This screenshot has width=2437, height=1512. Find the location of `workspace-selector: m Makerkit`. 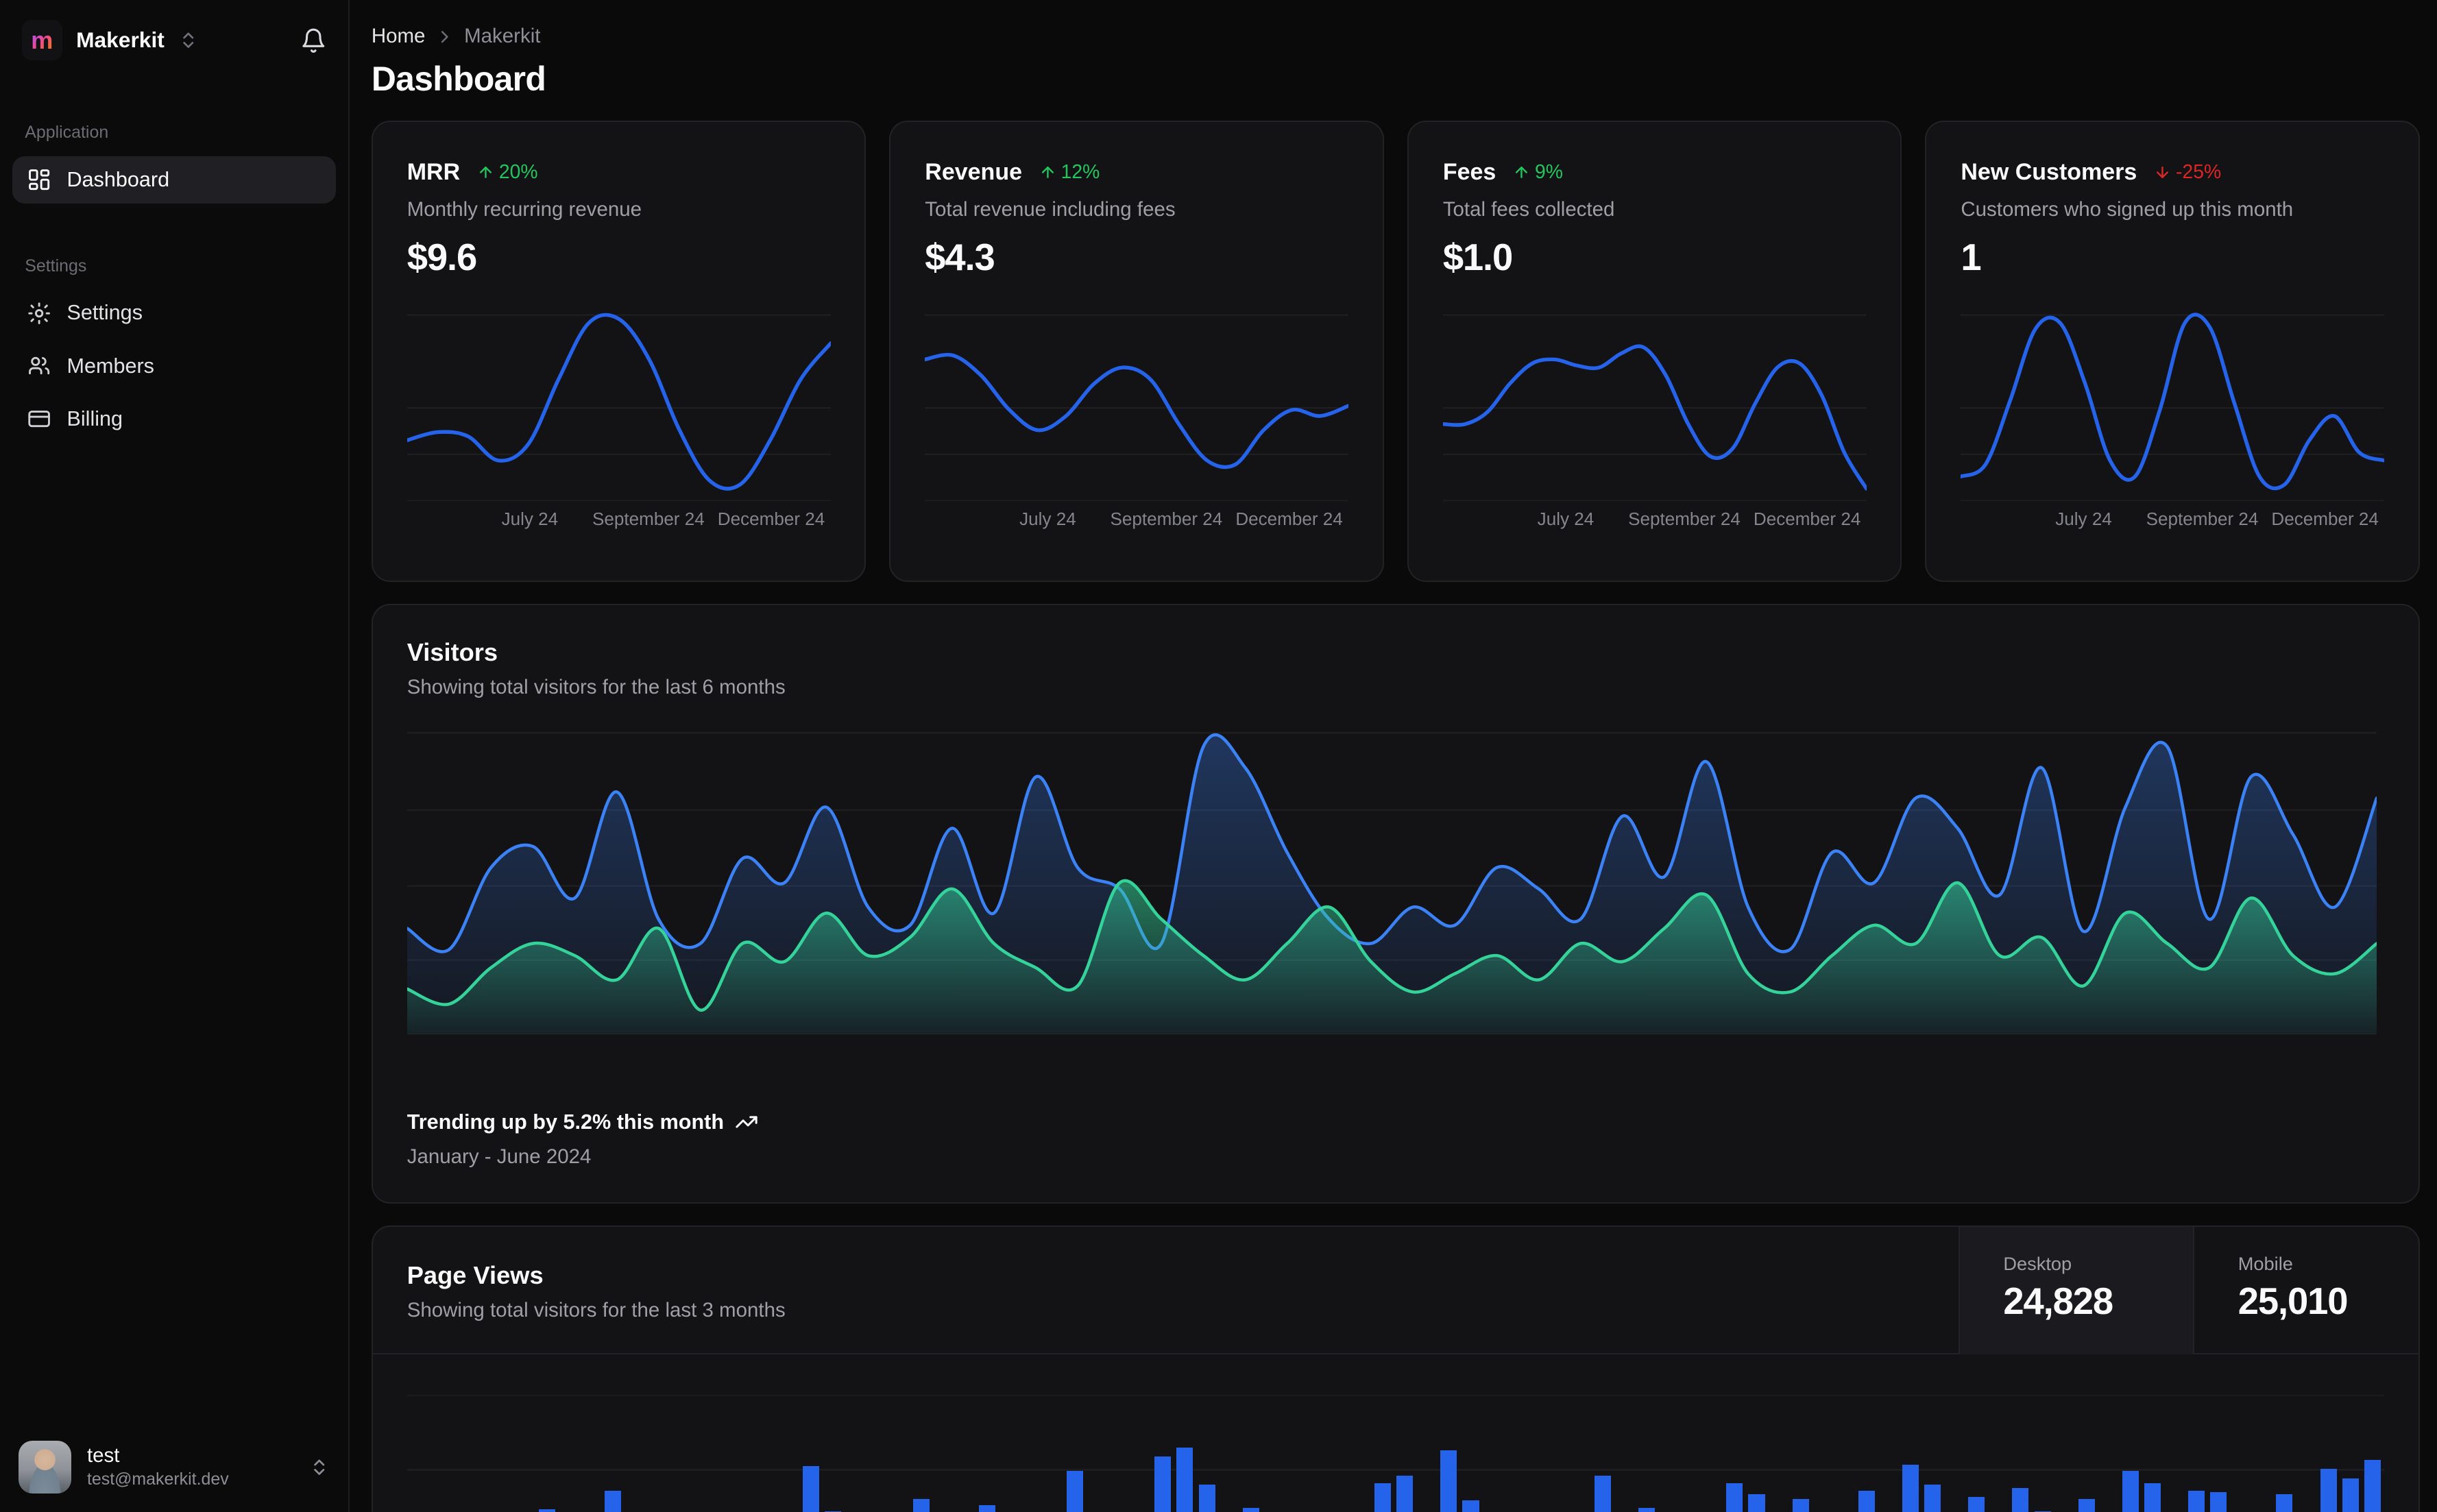

workspace-selector: m Makerkit is located at coordinates (174, 40).